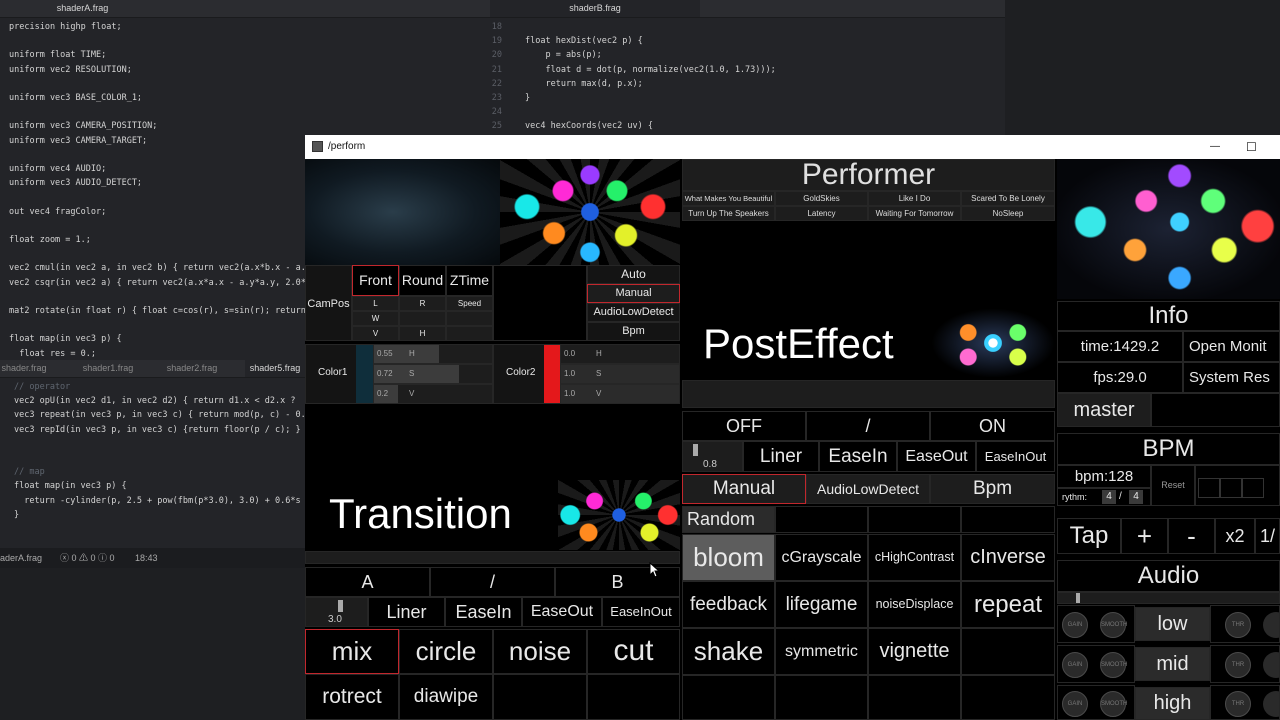 Image resolution: width=1280 pixels, height=720 pixels. What do you see at coordinates (1267, 536) in the screenshot?
I see `bpm-half-button: 1/` at bounding box center [1267, 536].